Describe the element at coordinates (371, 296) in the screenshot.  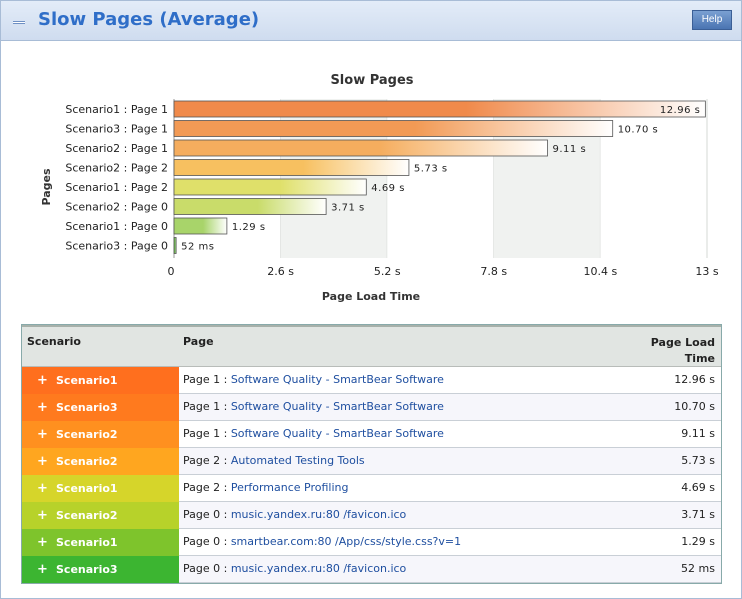
I see `x-axis-label: Page Load Time` at that location.